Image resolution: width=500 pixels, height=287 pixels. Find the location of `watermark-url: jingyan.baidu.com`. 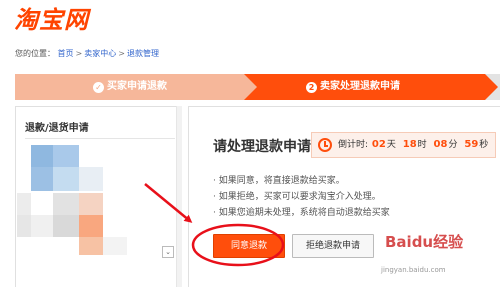

watermark-url: jingyan.baidu.com is located at coordinates (413, 270).